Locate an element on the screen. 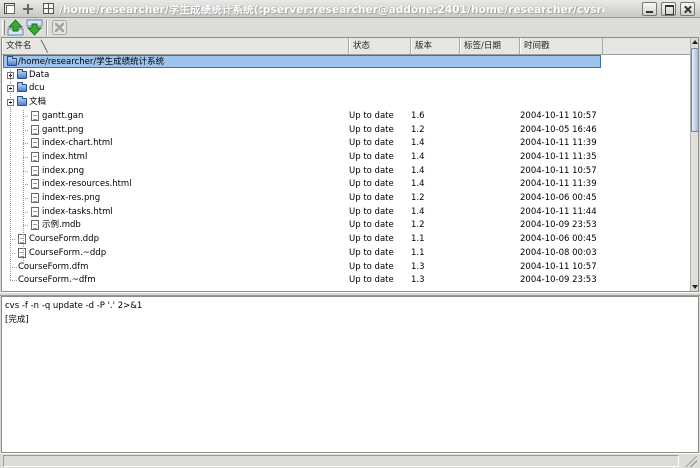 The image size is (700, 468). tree-file-row: index.png Up to date 1.4 2004-10-11 10:57 is located at coordinates (346, 171).